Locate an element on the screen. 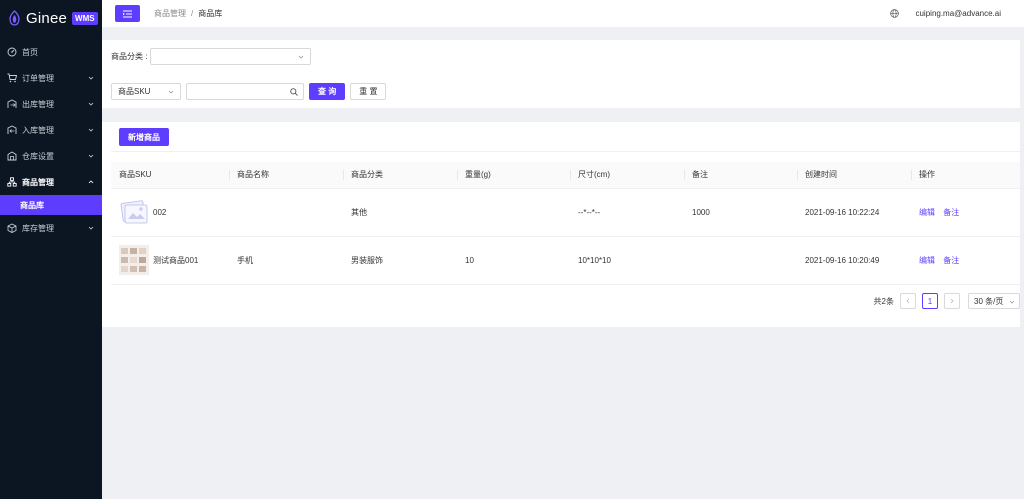  sidebar-item-orders: 订单管理 is located at coordinates (51, 78).